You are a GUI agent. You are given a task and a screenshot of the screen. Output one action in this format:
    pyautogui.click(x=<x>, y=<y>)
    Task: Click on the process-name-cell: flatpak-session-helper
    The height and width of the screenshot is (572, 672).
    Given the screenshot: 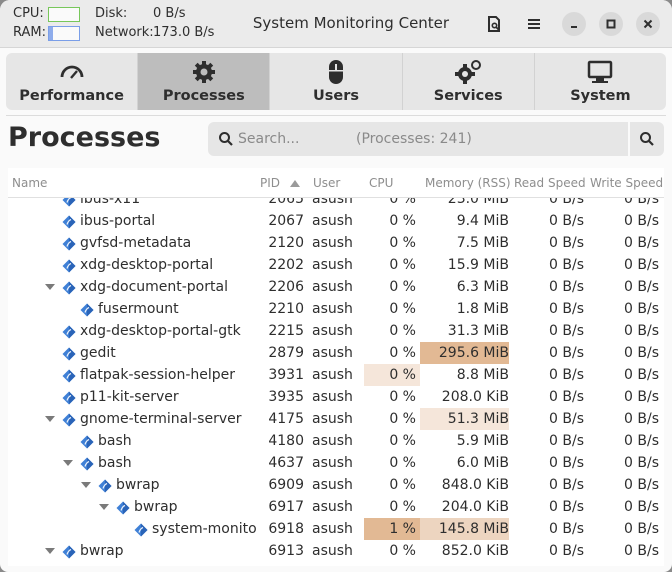 What is the action you would take?
    pyautogui.click(x=133, y=375)
    